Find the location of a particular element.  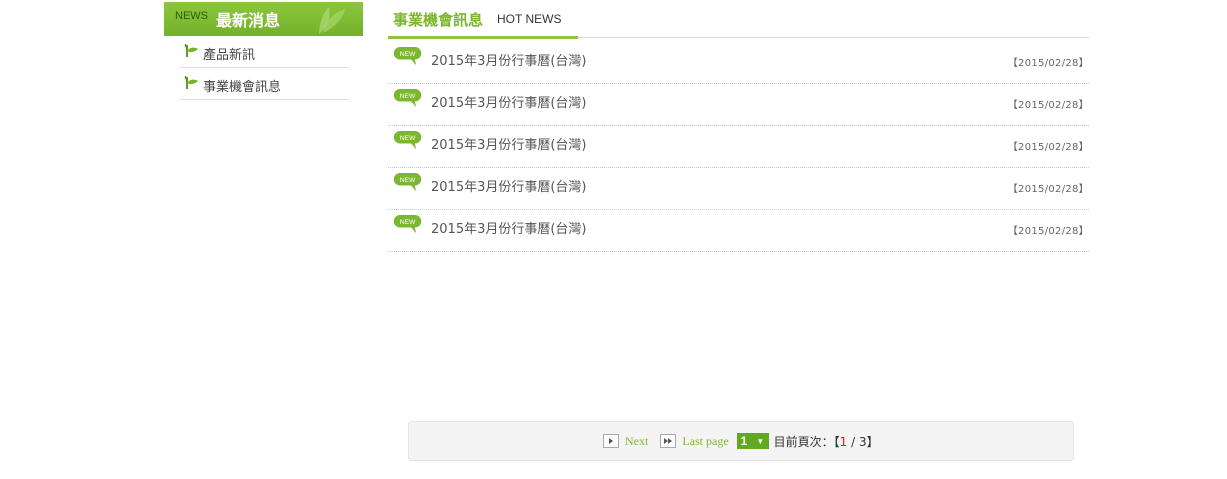

sidebar-item-label: 產品新訊 is located at coordinates (229, 55).